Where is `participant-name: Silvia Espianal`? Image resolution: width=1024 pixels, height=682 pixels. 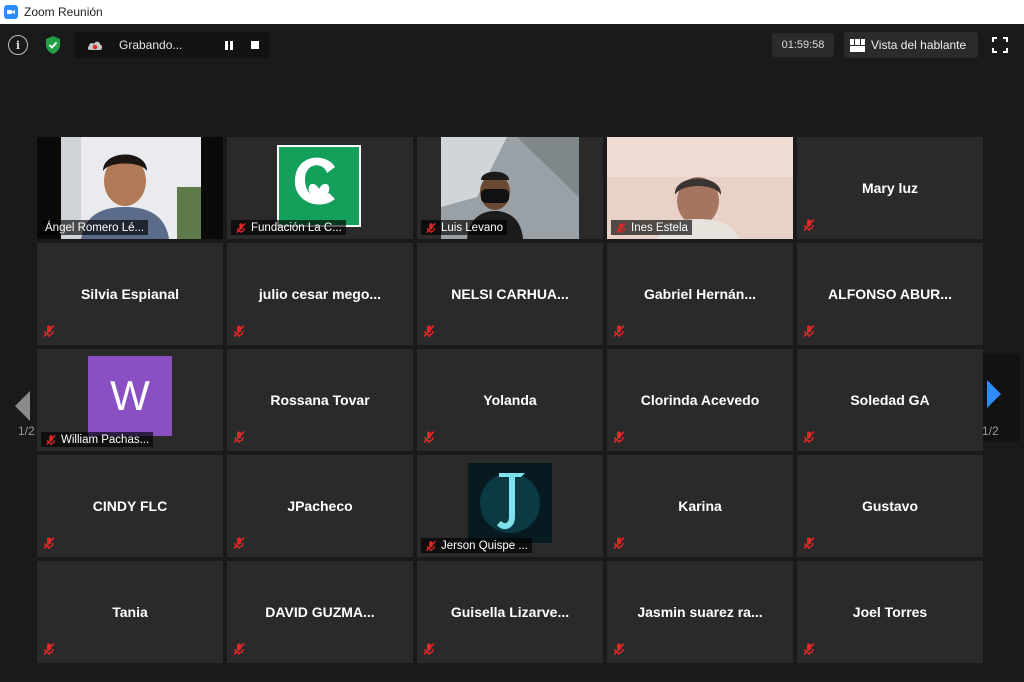 participant-name: Silvia Espianal is located at coordinates (130, 294).